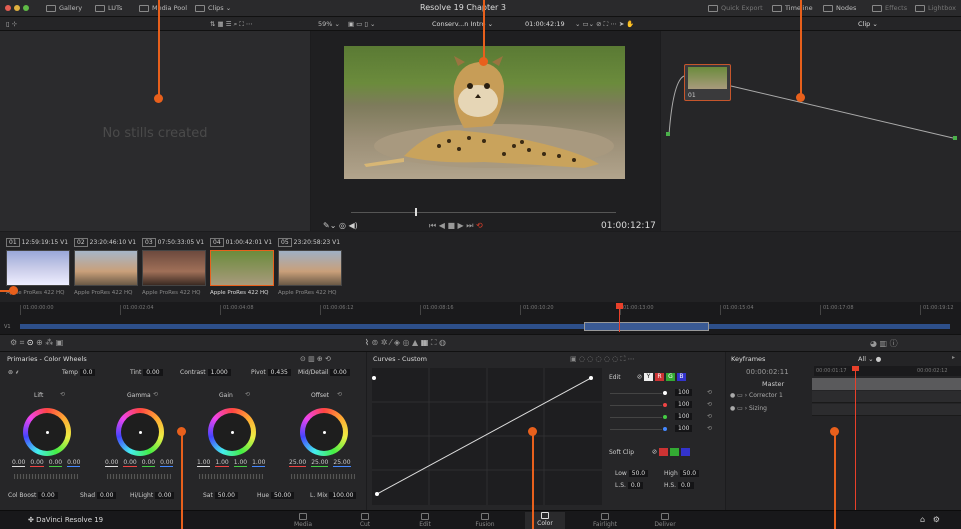  I want to click on lummix-control: L. Mix 100.00, so click(333, 495).